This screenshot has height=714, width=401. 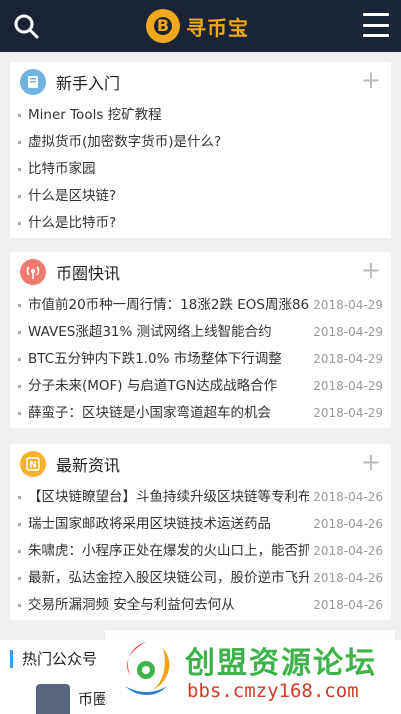 I want to click on svg-text: N, so click(x=33, y=466).